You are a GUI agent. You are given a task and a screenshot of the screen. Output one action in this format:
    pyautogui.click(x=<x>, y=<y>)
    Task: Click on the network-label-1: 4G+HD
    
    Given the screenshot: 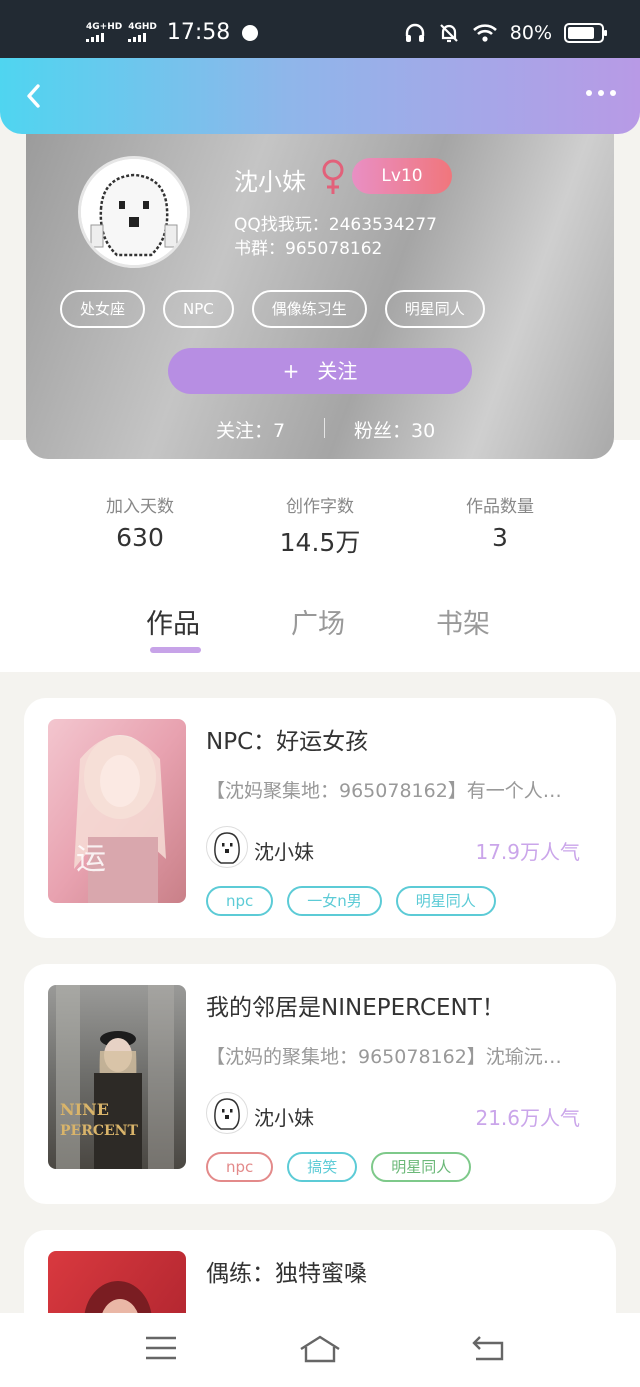 What is the action you would take?
    pyautogui.click(x=104, y=27)
    